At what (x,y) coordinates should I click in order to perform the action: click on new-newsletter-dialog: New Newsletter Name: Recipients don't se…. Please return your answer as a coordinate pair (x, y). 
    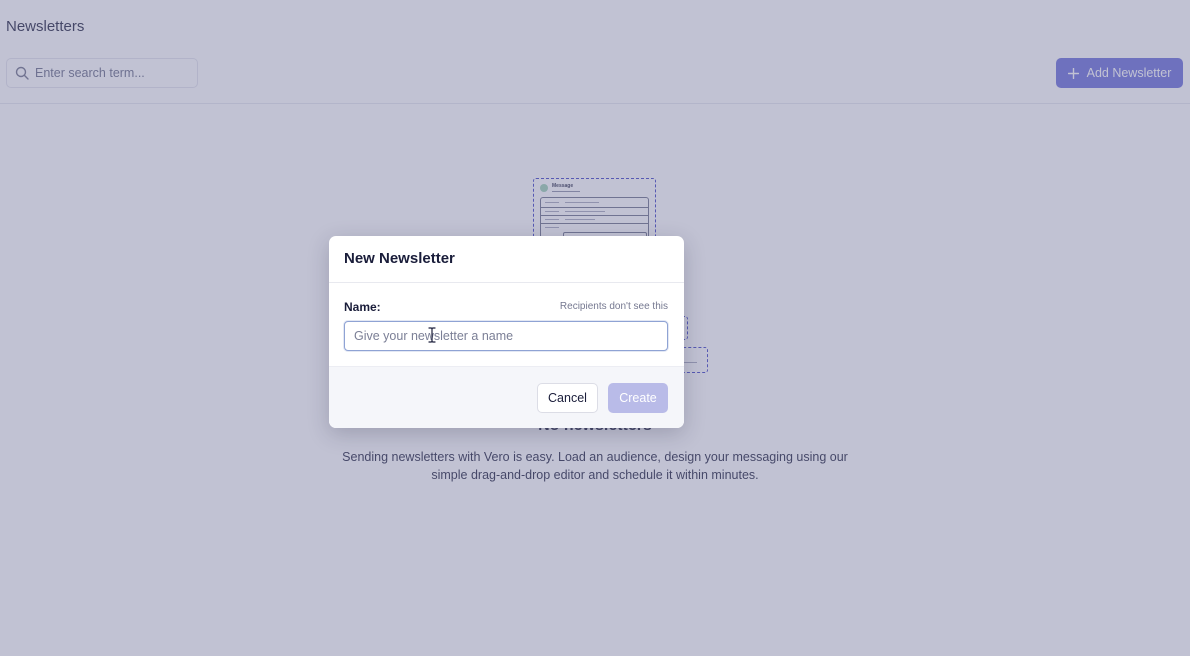
    Looking at the image, I should click on (506, 332).